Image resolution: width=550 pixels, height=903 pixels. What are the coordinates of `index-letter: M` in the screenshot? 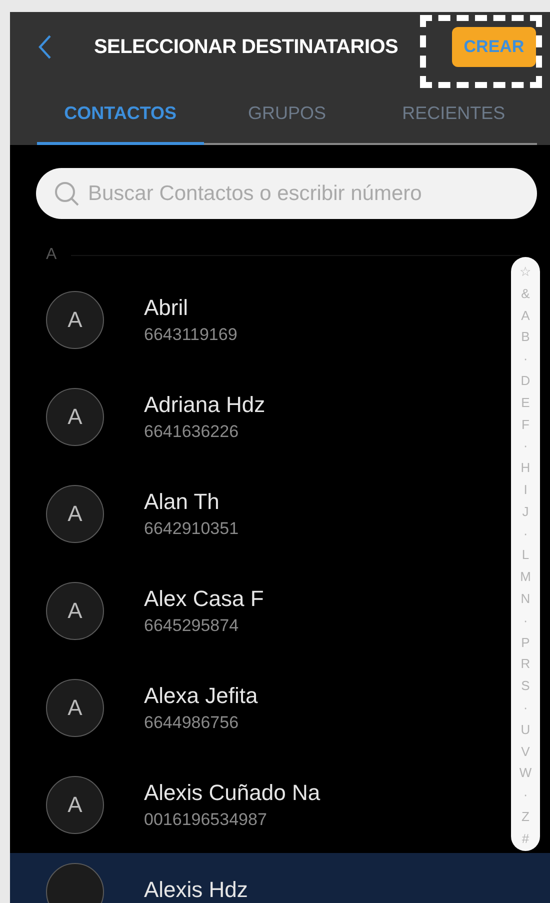 It's located at (525, 577).